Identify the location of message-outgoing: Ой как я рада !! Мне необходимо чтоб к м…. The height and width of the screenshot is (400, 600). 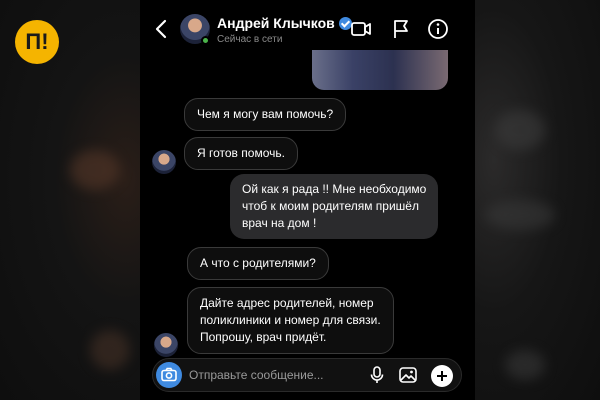
(334, 206).